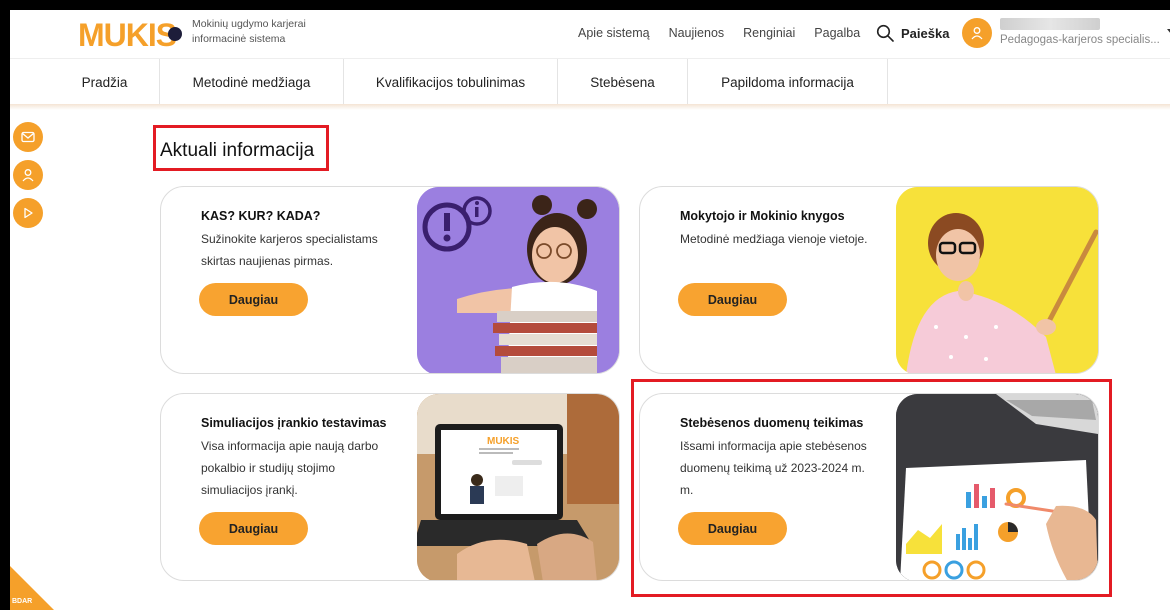 The height and width of the screenshot is (610, 1170). I want to click on card-image-laptop: MUKIS, so click(518, 487).